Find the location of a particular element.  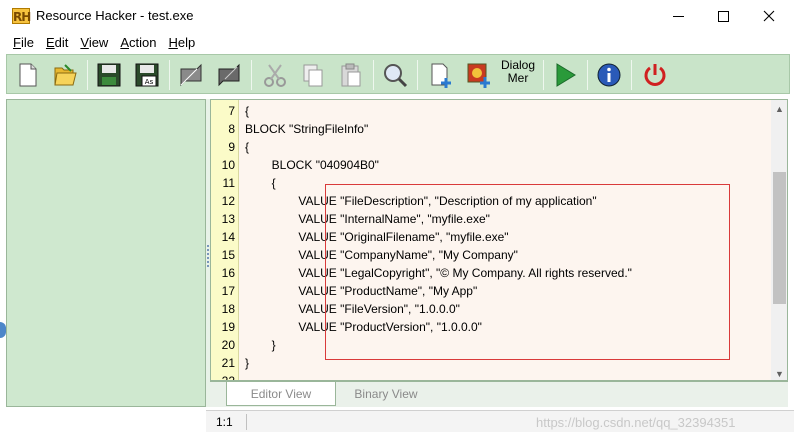

code-line: BLOCK "StringFileInfo" is located at coordinates (307, 129).